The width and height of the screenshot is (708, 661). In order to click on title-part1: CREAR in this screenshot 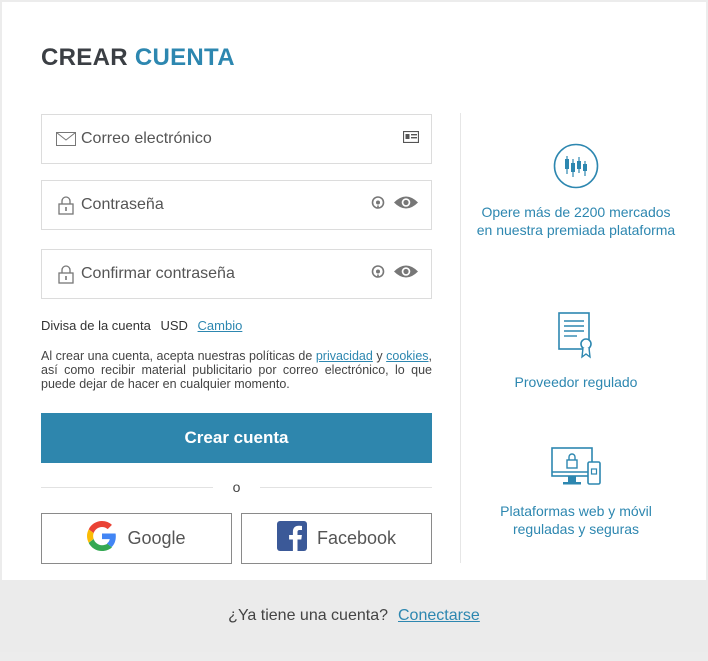, I will do `click(84, 57)`.